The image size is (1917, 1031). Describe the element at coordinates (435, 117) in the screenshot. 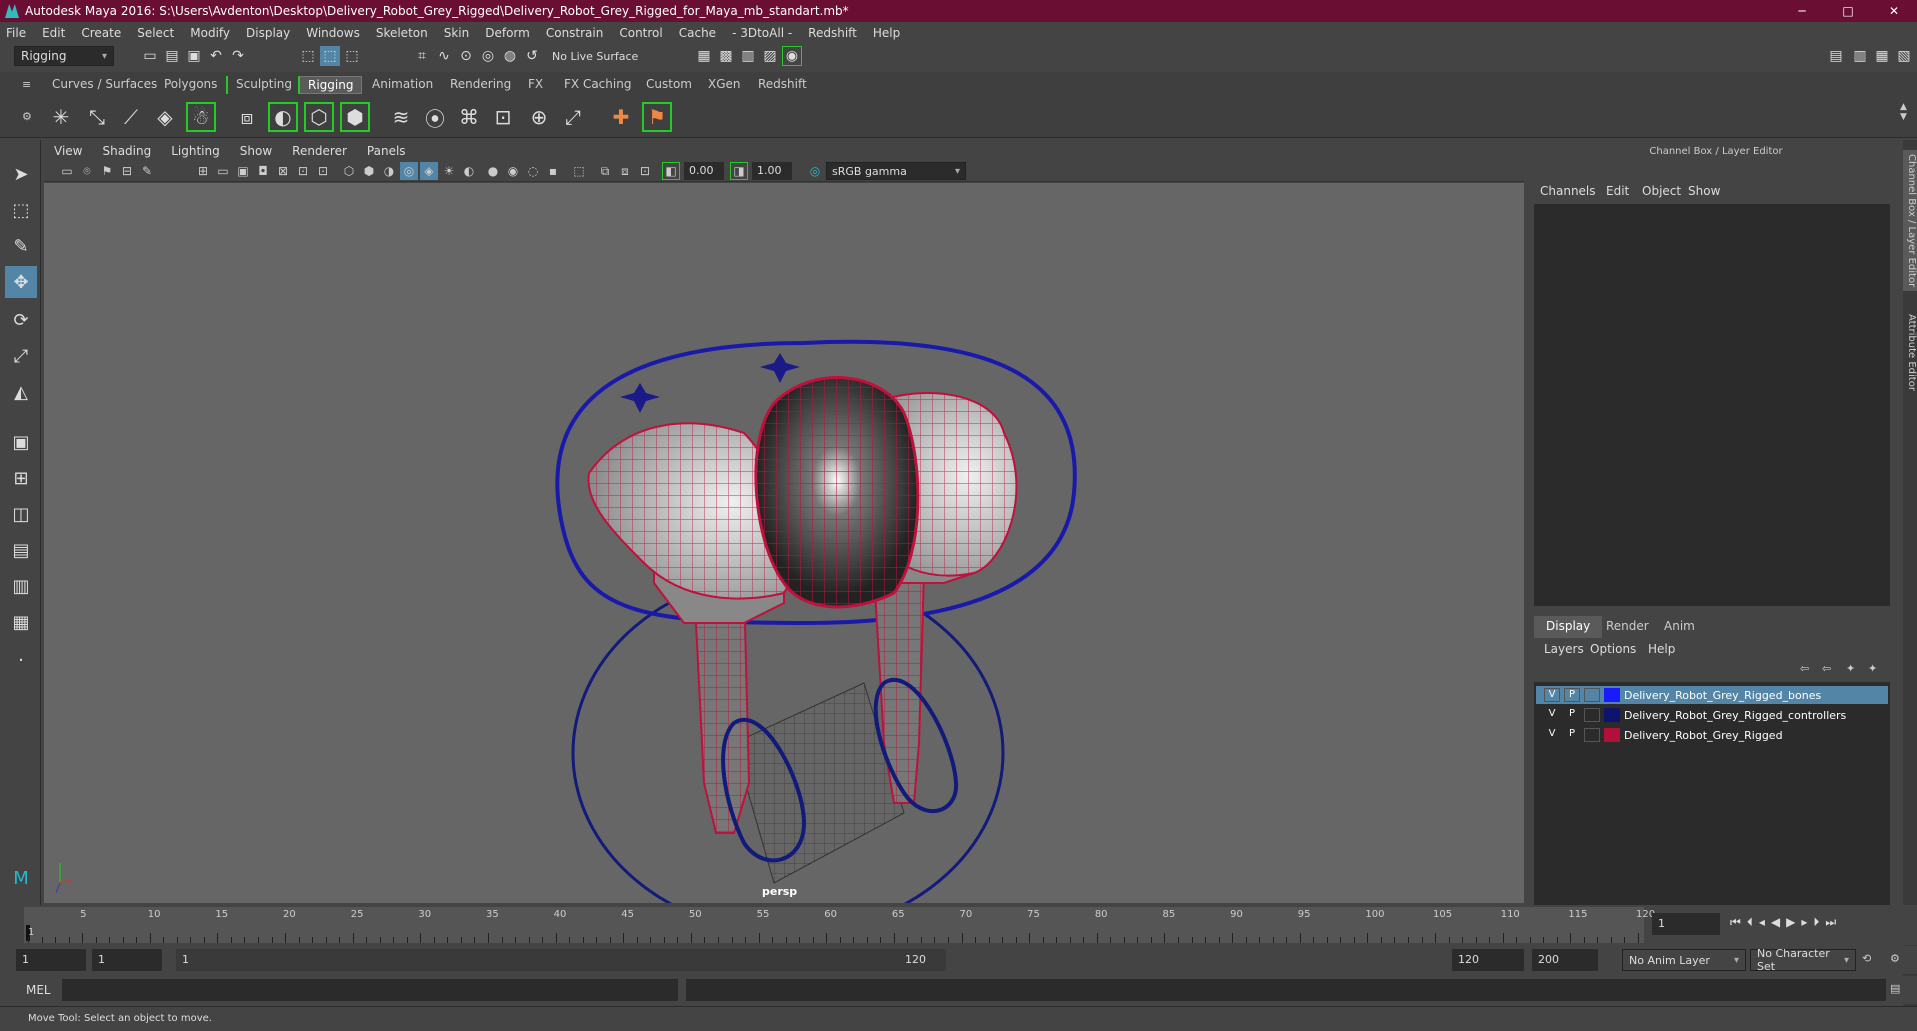

I see `cluster-icon: ⦿` at that location.